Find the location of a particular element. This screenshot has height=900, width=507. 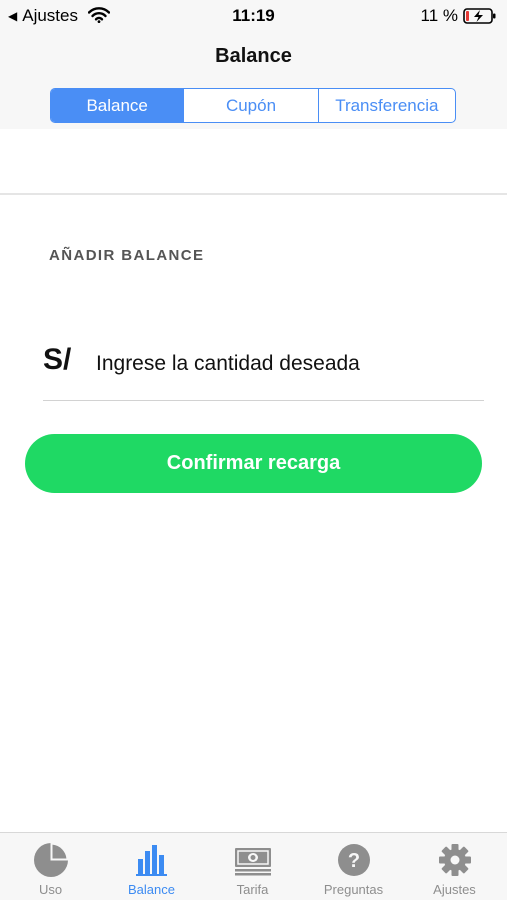

banknote-icon is located at coordinates (253, 860).